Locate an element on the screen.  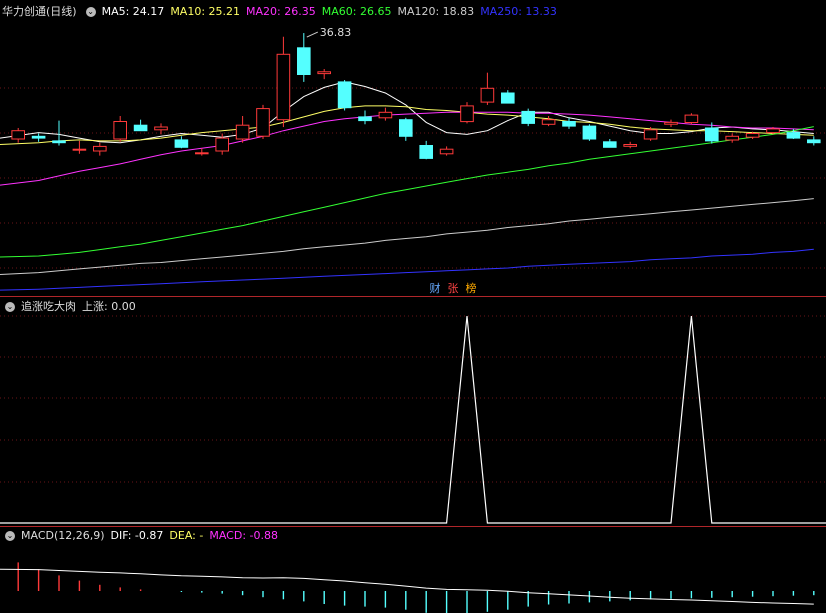
macd-chart is located at coordinates (407, 587).